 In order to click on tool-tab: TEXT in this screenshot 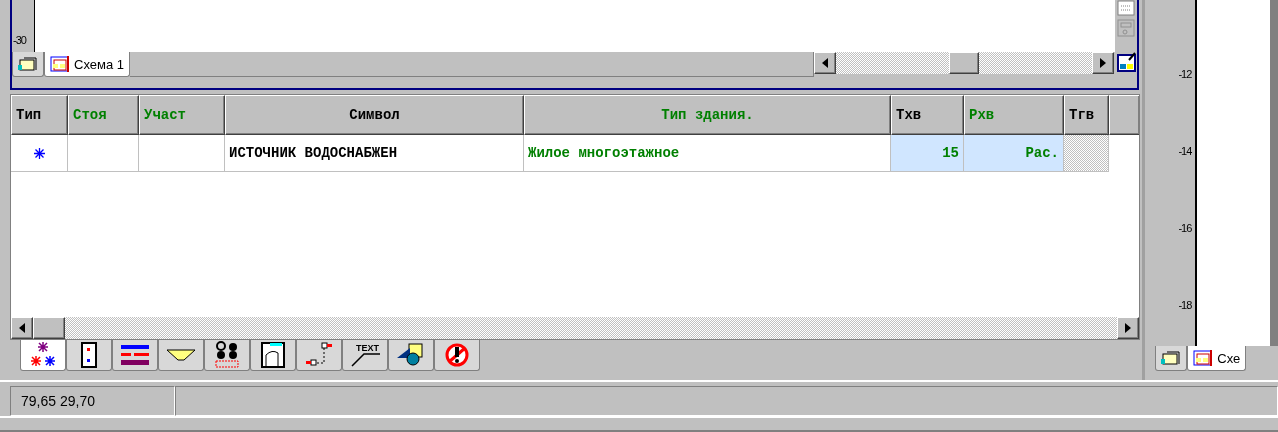, I will do `click(365, 355)`.